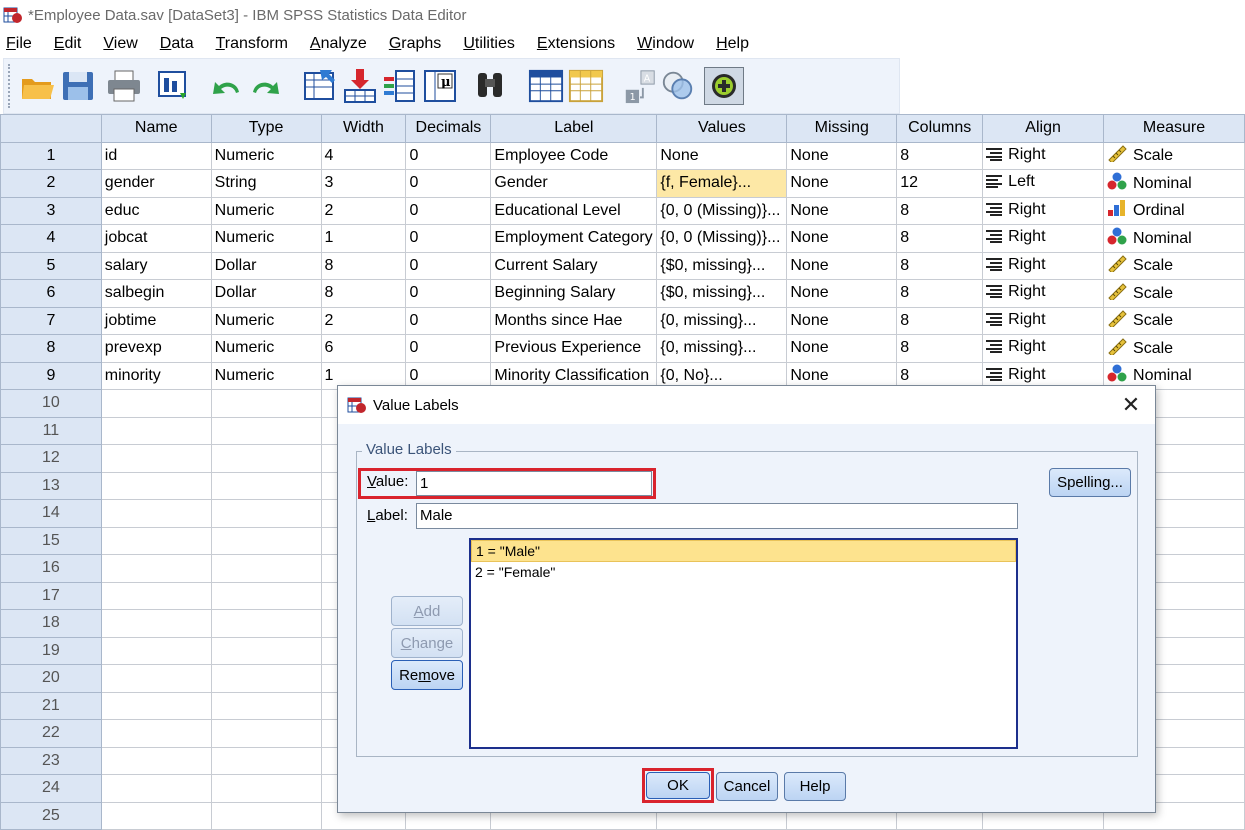 This screenshot has width=1245, height=830. I want to click on list-item: 2 = "Female", so click(743, 573).